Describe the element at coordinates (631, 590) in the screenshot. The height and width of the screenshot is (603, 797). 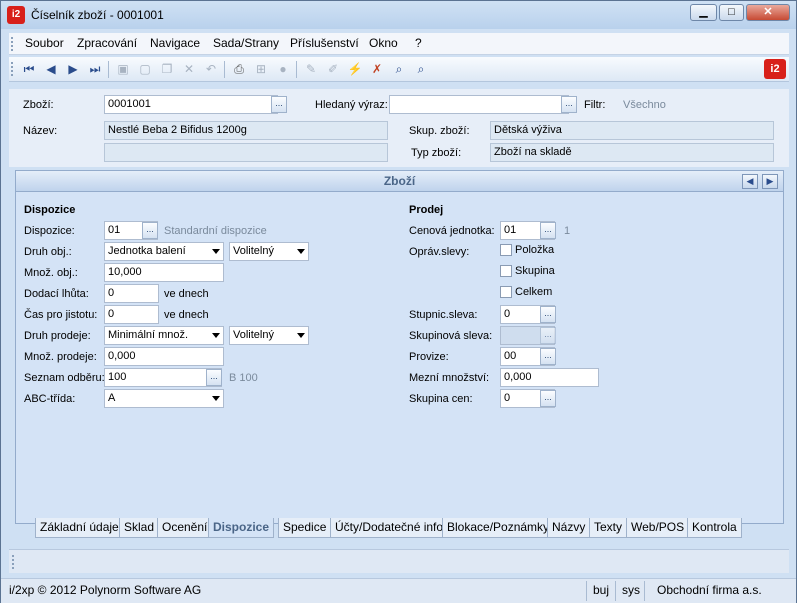
I see `status-system: sys` at that location.